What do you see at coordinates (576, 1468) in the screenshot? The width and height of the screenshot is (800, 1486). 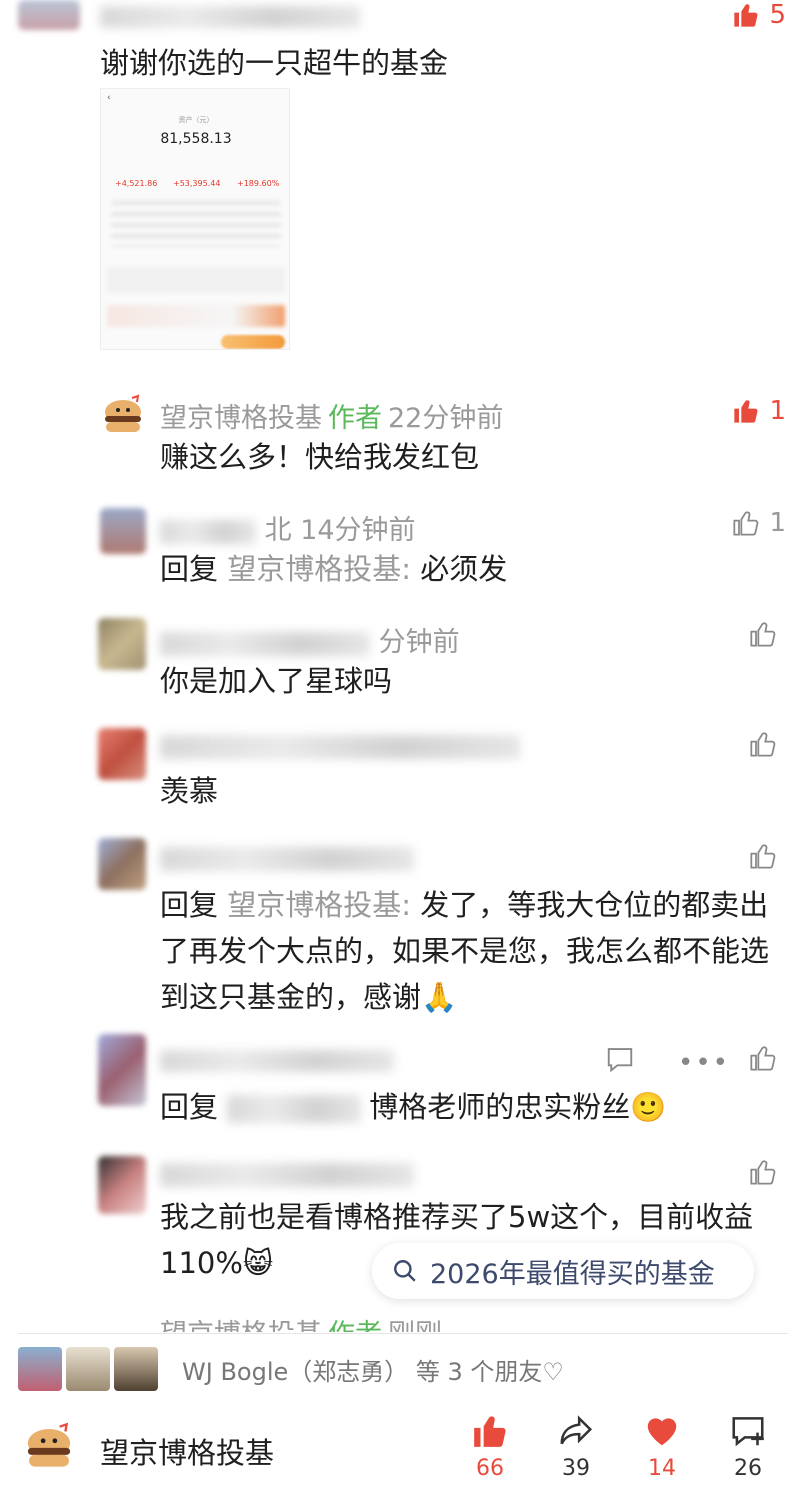 I see `share-count: 39` at bounding box center [576, 1468].